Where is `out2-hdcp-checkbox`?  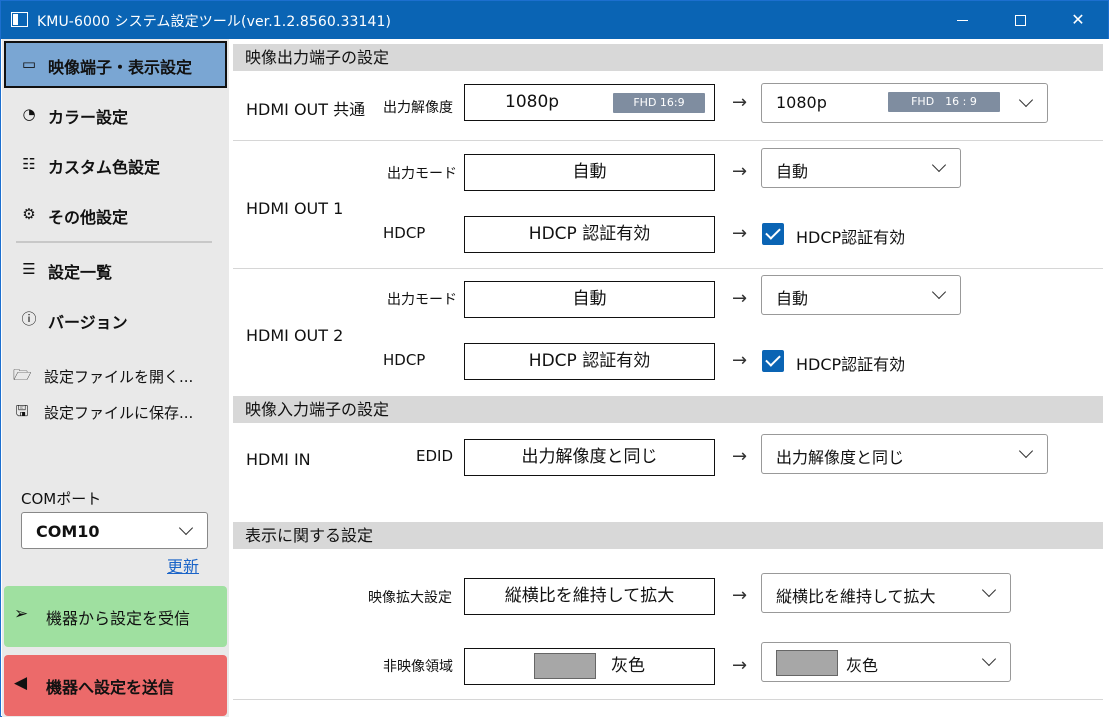 out2-hdcp-checkbox is located at coordinates (773, 361).